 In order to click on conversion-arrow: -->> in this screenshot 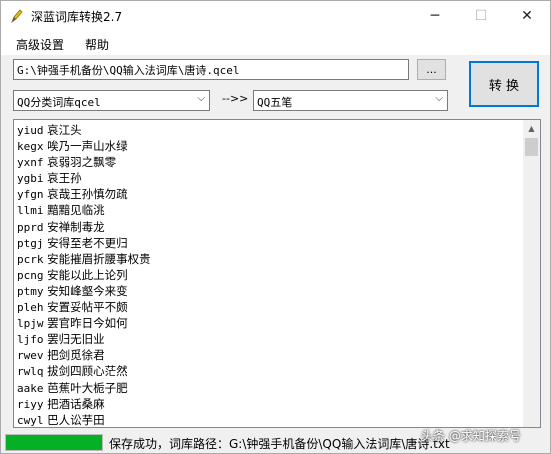, I will do `click(235, 98)`.